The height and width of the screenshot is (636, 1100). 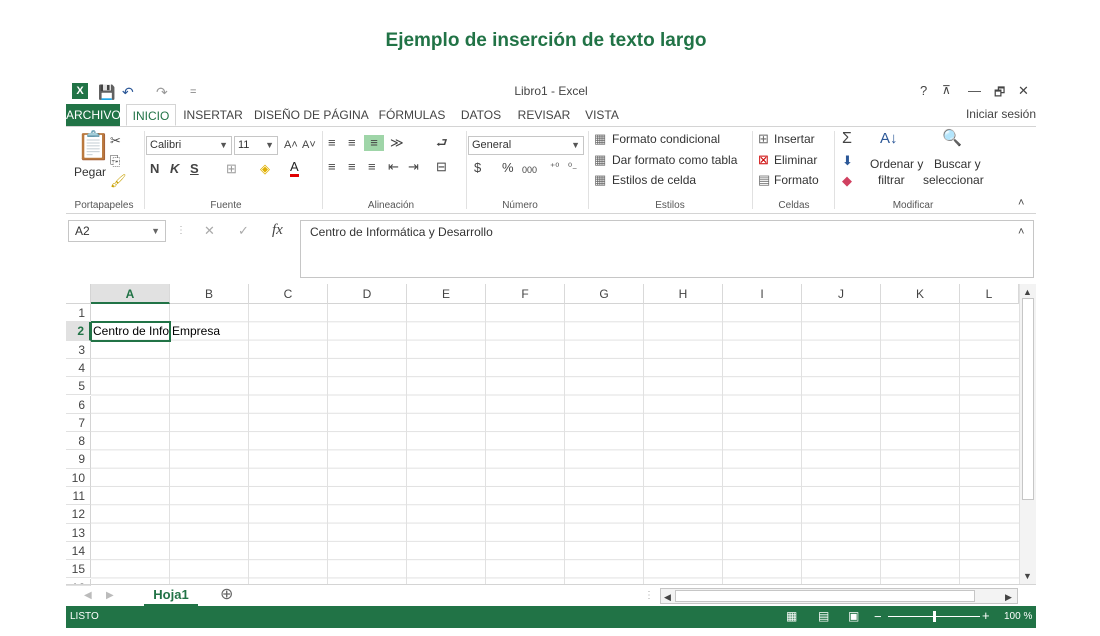 I want to click on column-header-e: E, so click(x=446, y=294).